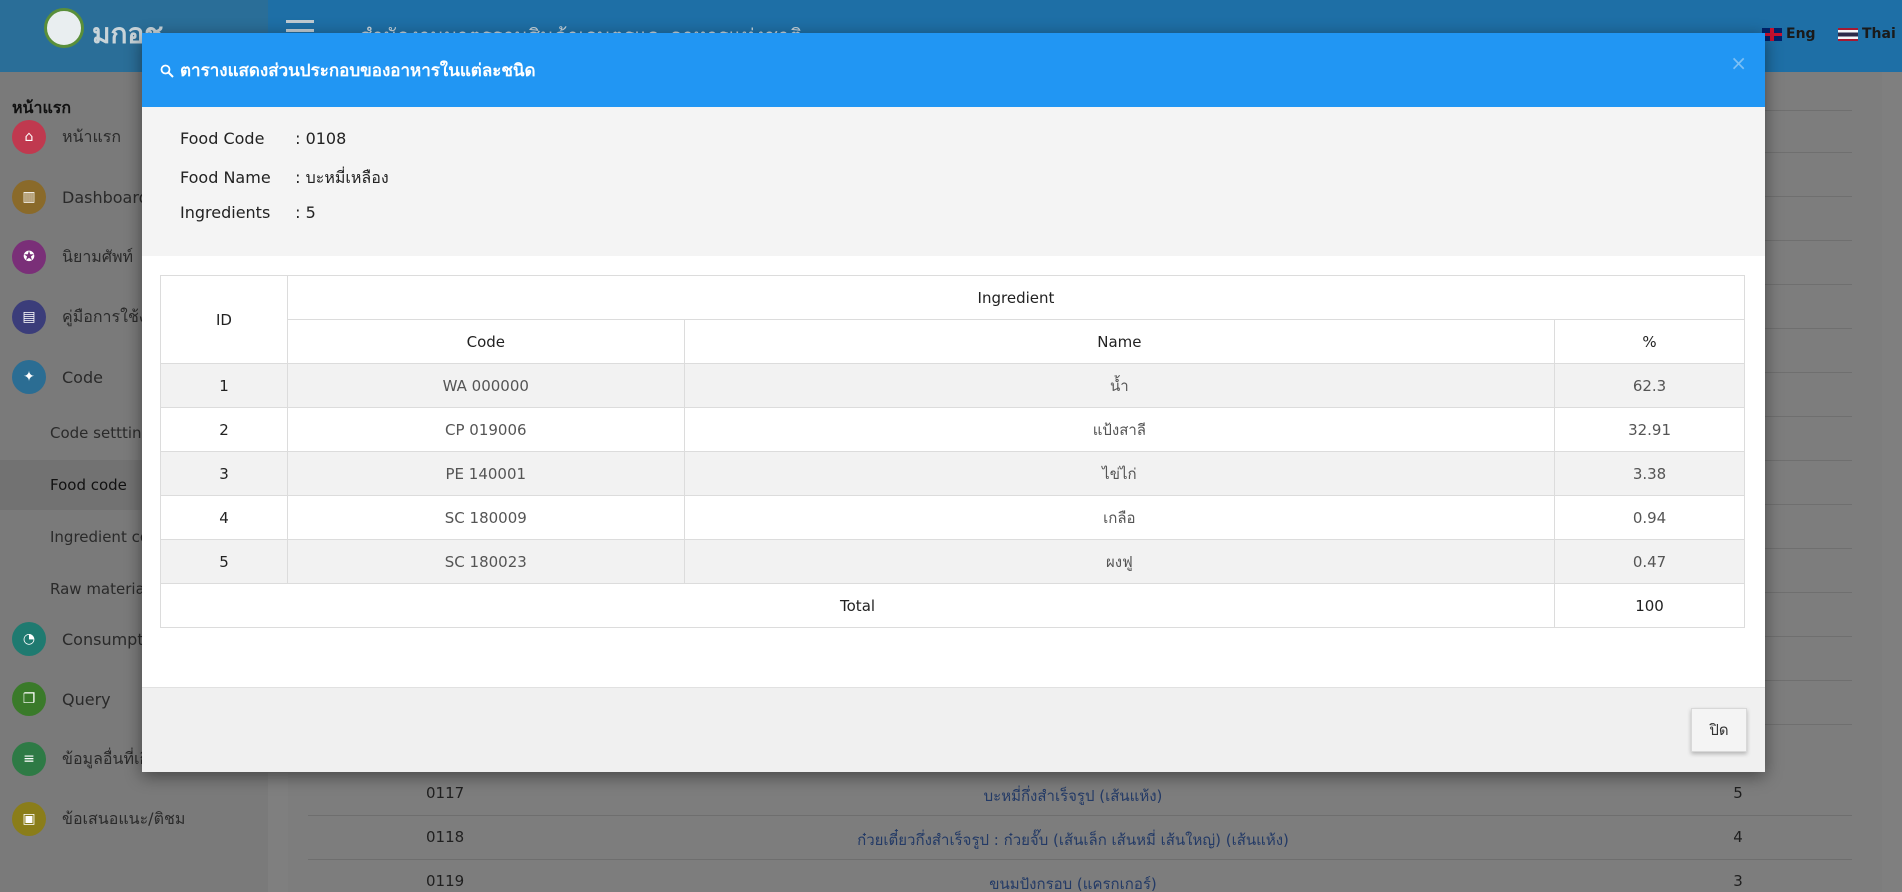 The width and height of the screenshot is (1902, 892). Describe the element at coordinates (29, 257) in the screenshot. I see `award-icon: ✪` at that location.